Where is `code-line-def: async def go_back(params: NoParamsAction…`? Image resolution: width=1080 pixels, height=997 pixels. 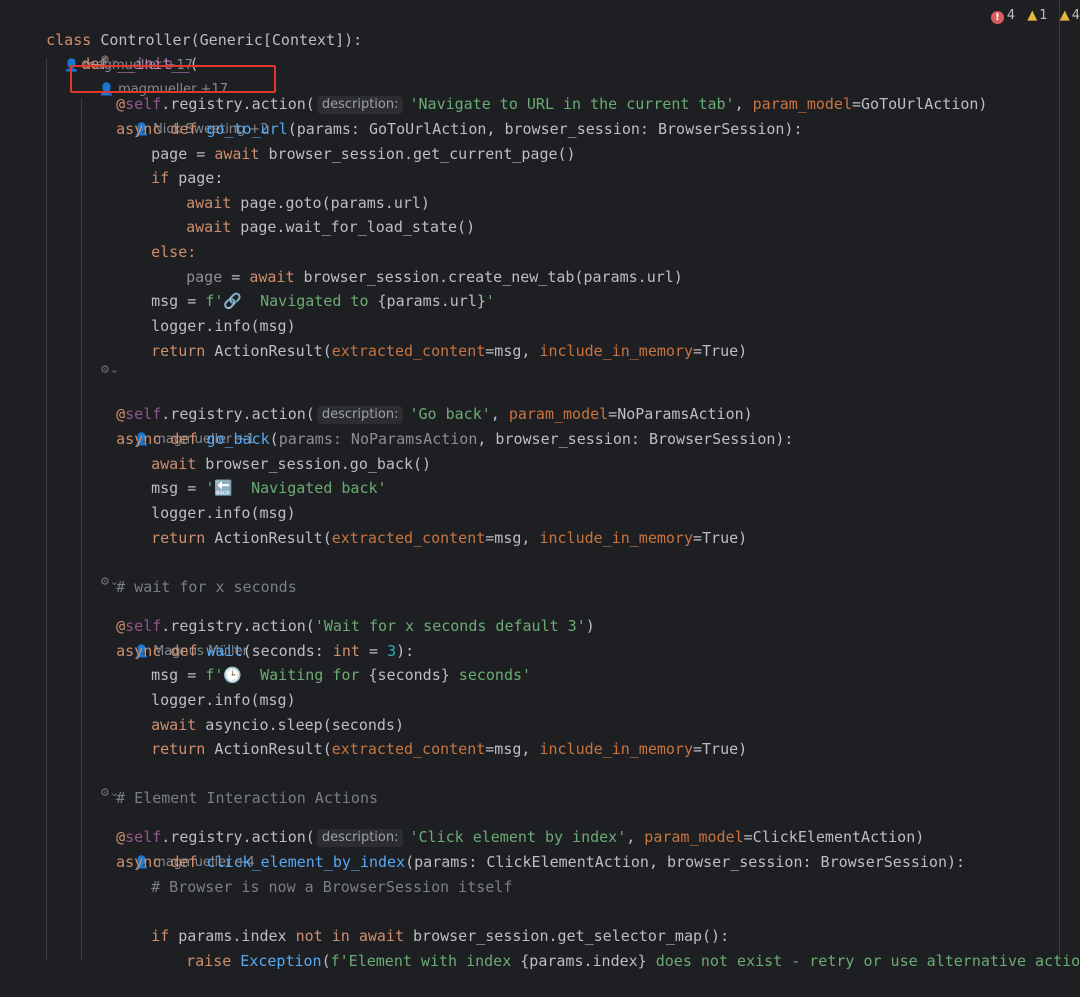
code-line-def: async def go_back(params: NoParamsAction… is located at coordinates (436, 425).